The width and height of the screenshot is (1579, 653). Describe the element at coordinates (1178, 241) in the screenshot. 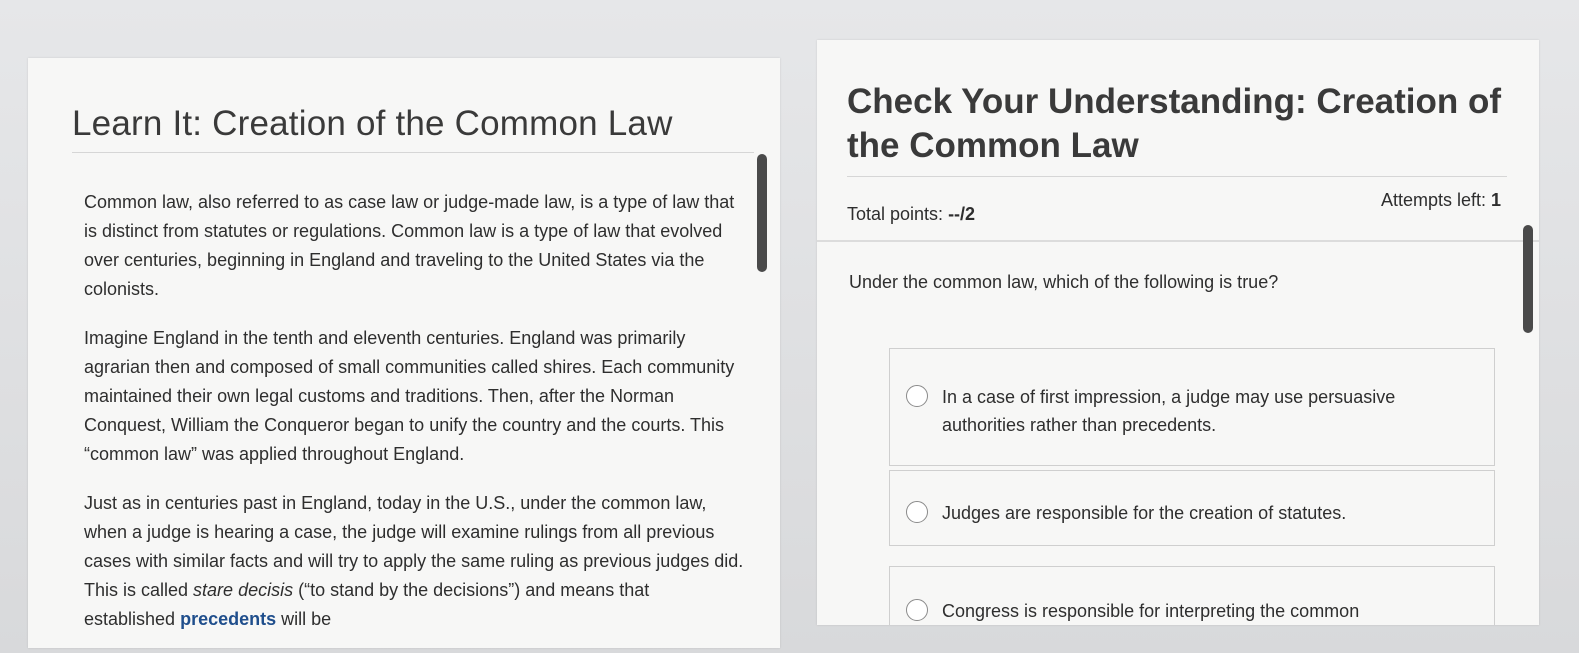

I see `question-divider` at that location.